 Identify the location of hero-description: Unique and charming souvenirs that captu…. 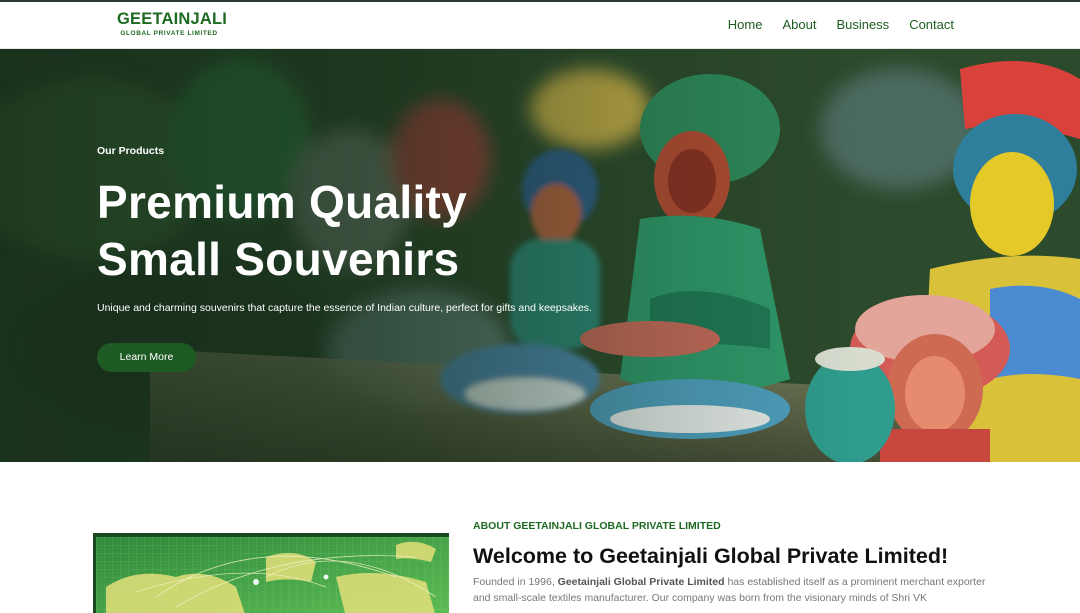
(344, 308).